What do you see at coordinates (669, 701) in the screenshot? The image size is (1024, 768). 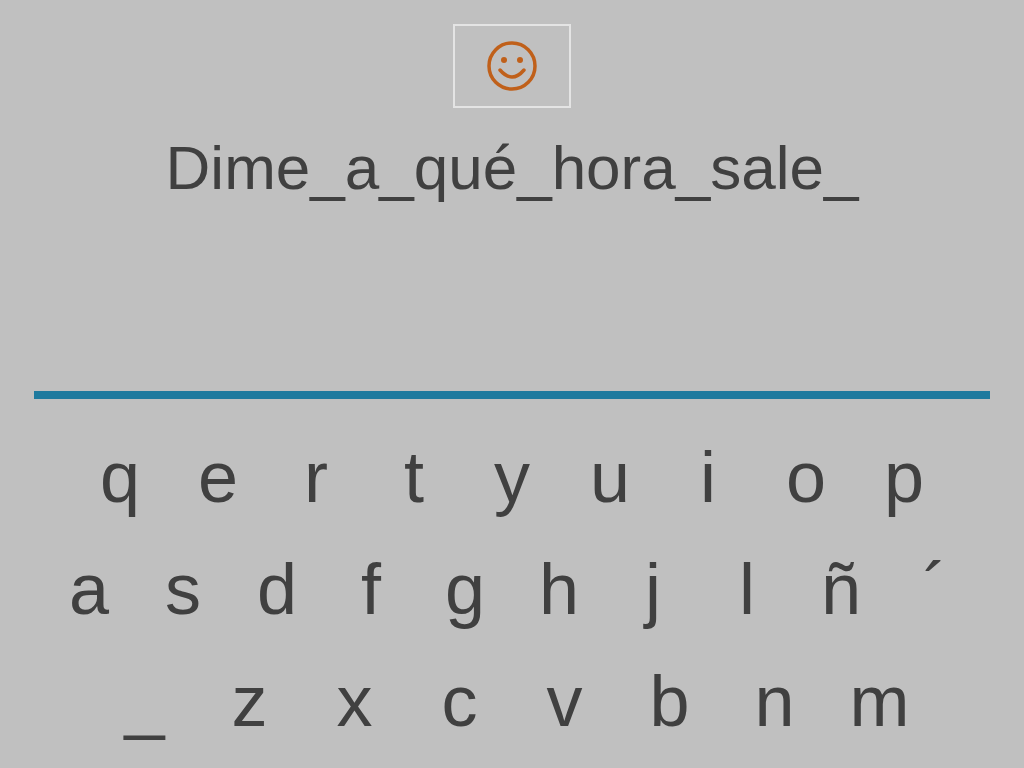 I see `letter-key: b` at bounding box center [669, 701].